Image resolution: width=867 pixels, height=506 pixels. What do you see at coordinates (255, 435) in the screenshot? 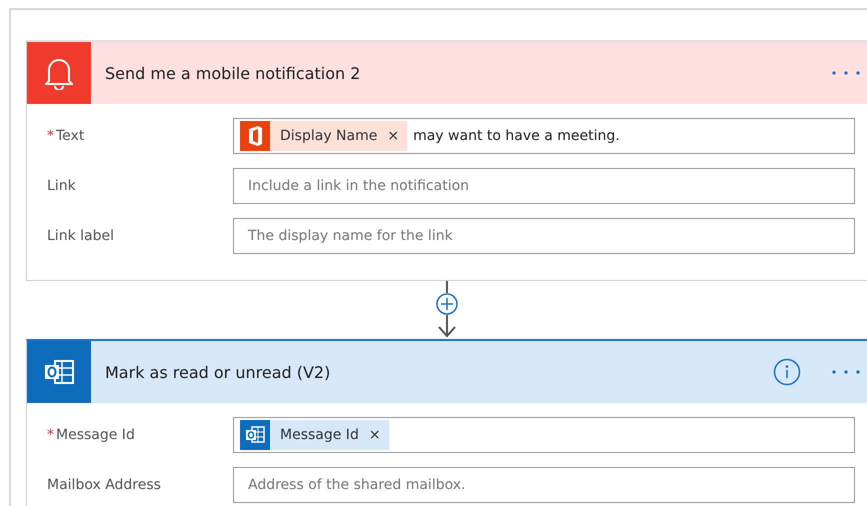
I see `envelope-grid-icon` at bounding box center [255, 435].